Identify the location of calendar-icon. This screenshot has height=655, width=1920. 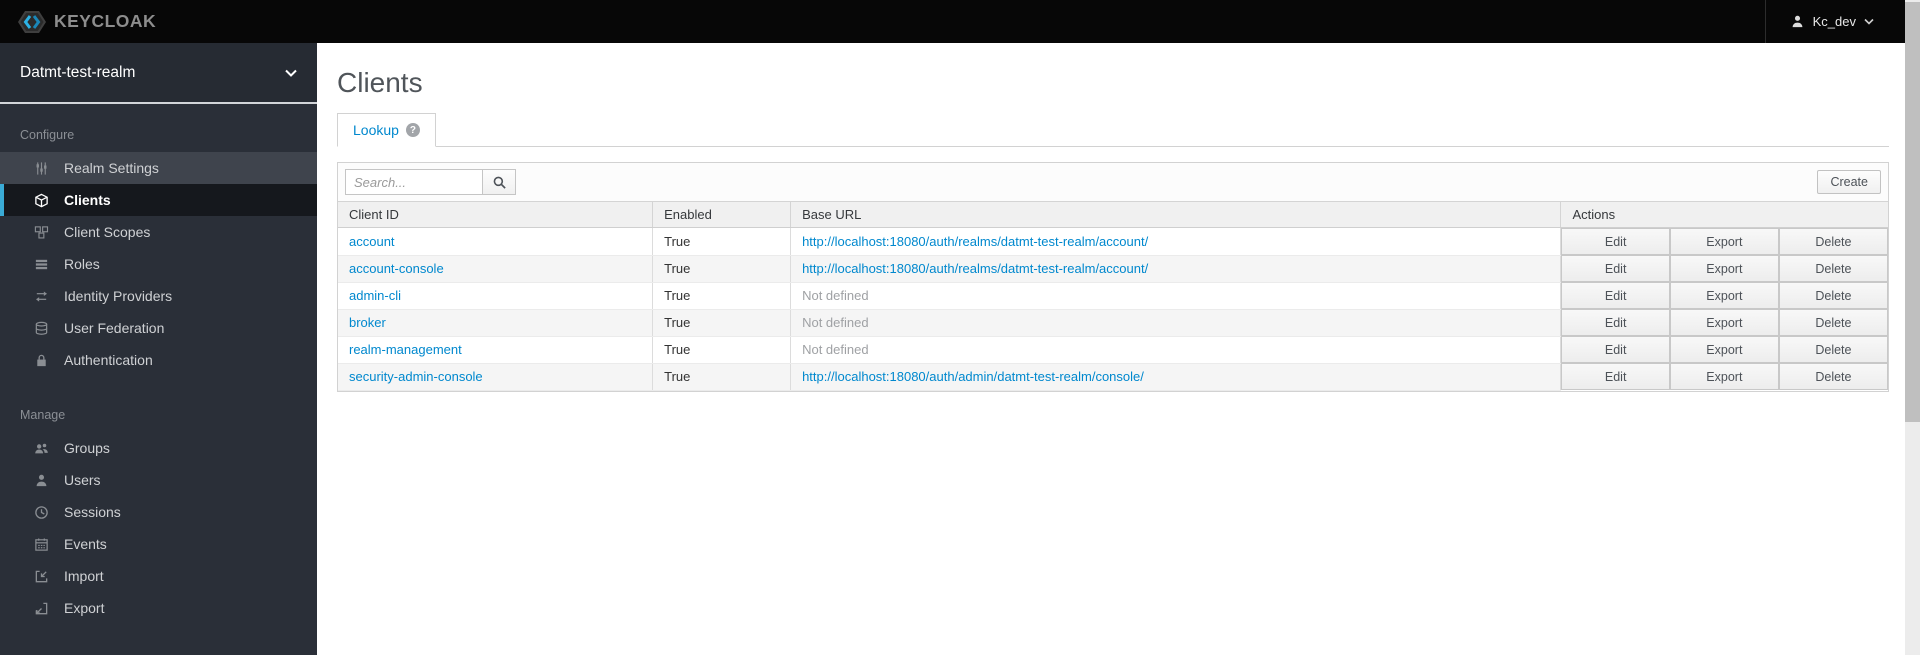
(41, 544).